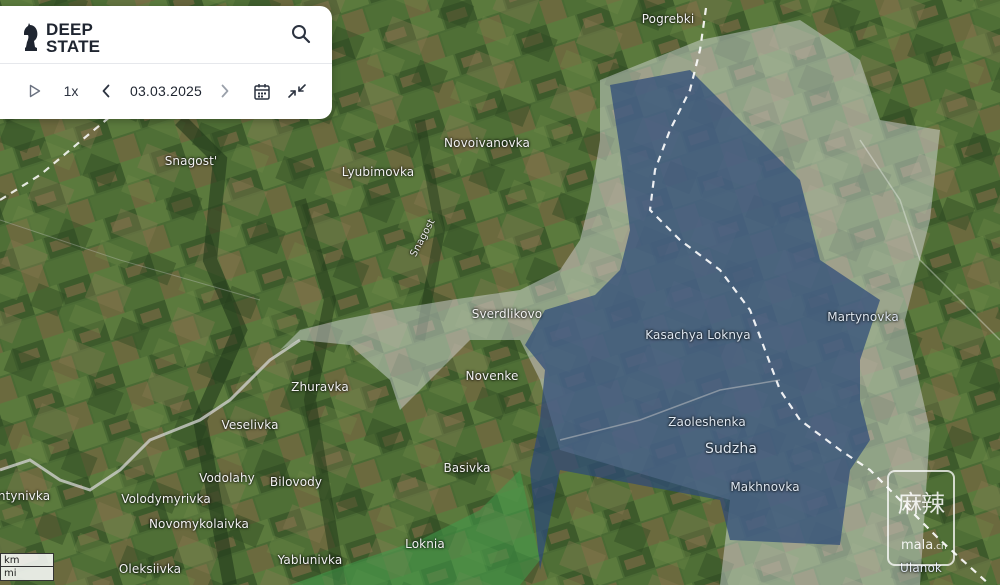 The width and height of the screenshot is (1000, 585). I want to click on place-label-vodolahy: Vodolahy, so click(227, 478).